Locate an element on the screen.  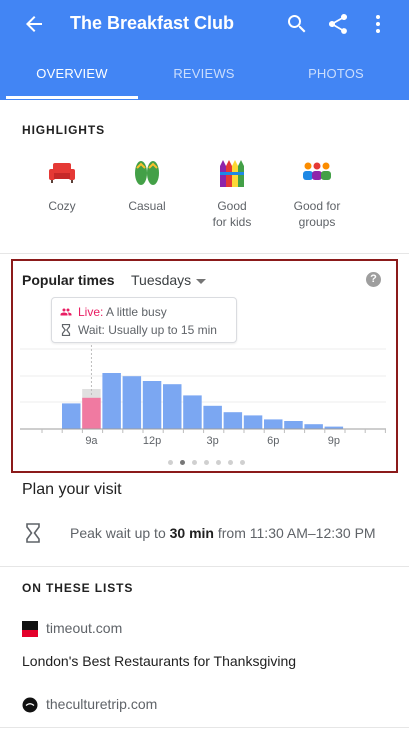
live-label: Live: is located at coordinates (91, 312).